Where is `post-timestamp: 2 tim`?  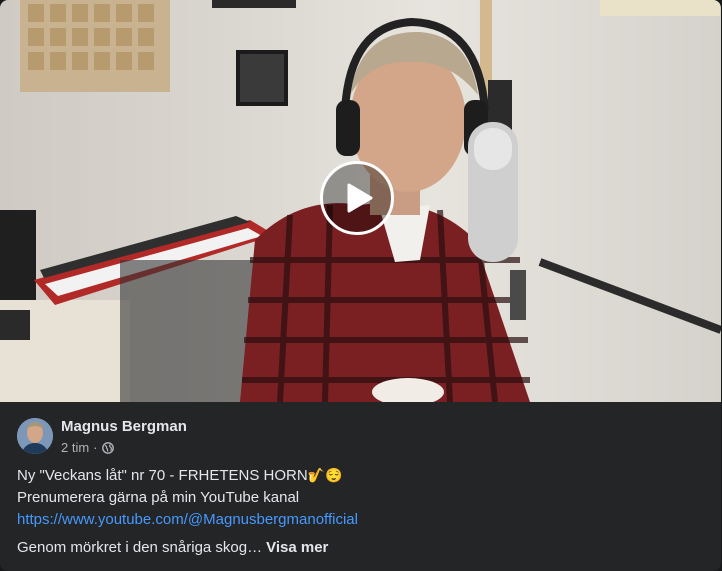
post-timestamp: 2 tim is located at coordinates (75, 448).